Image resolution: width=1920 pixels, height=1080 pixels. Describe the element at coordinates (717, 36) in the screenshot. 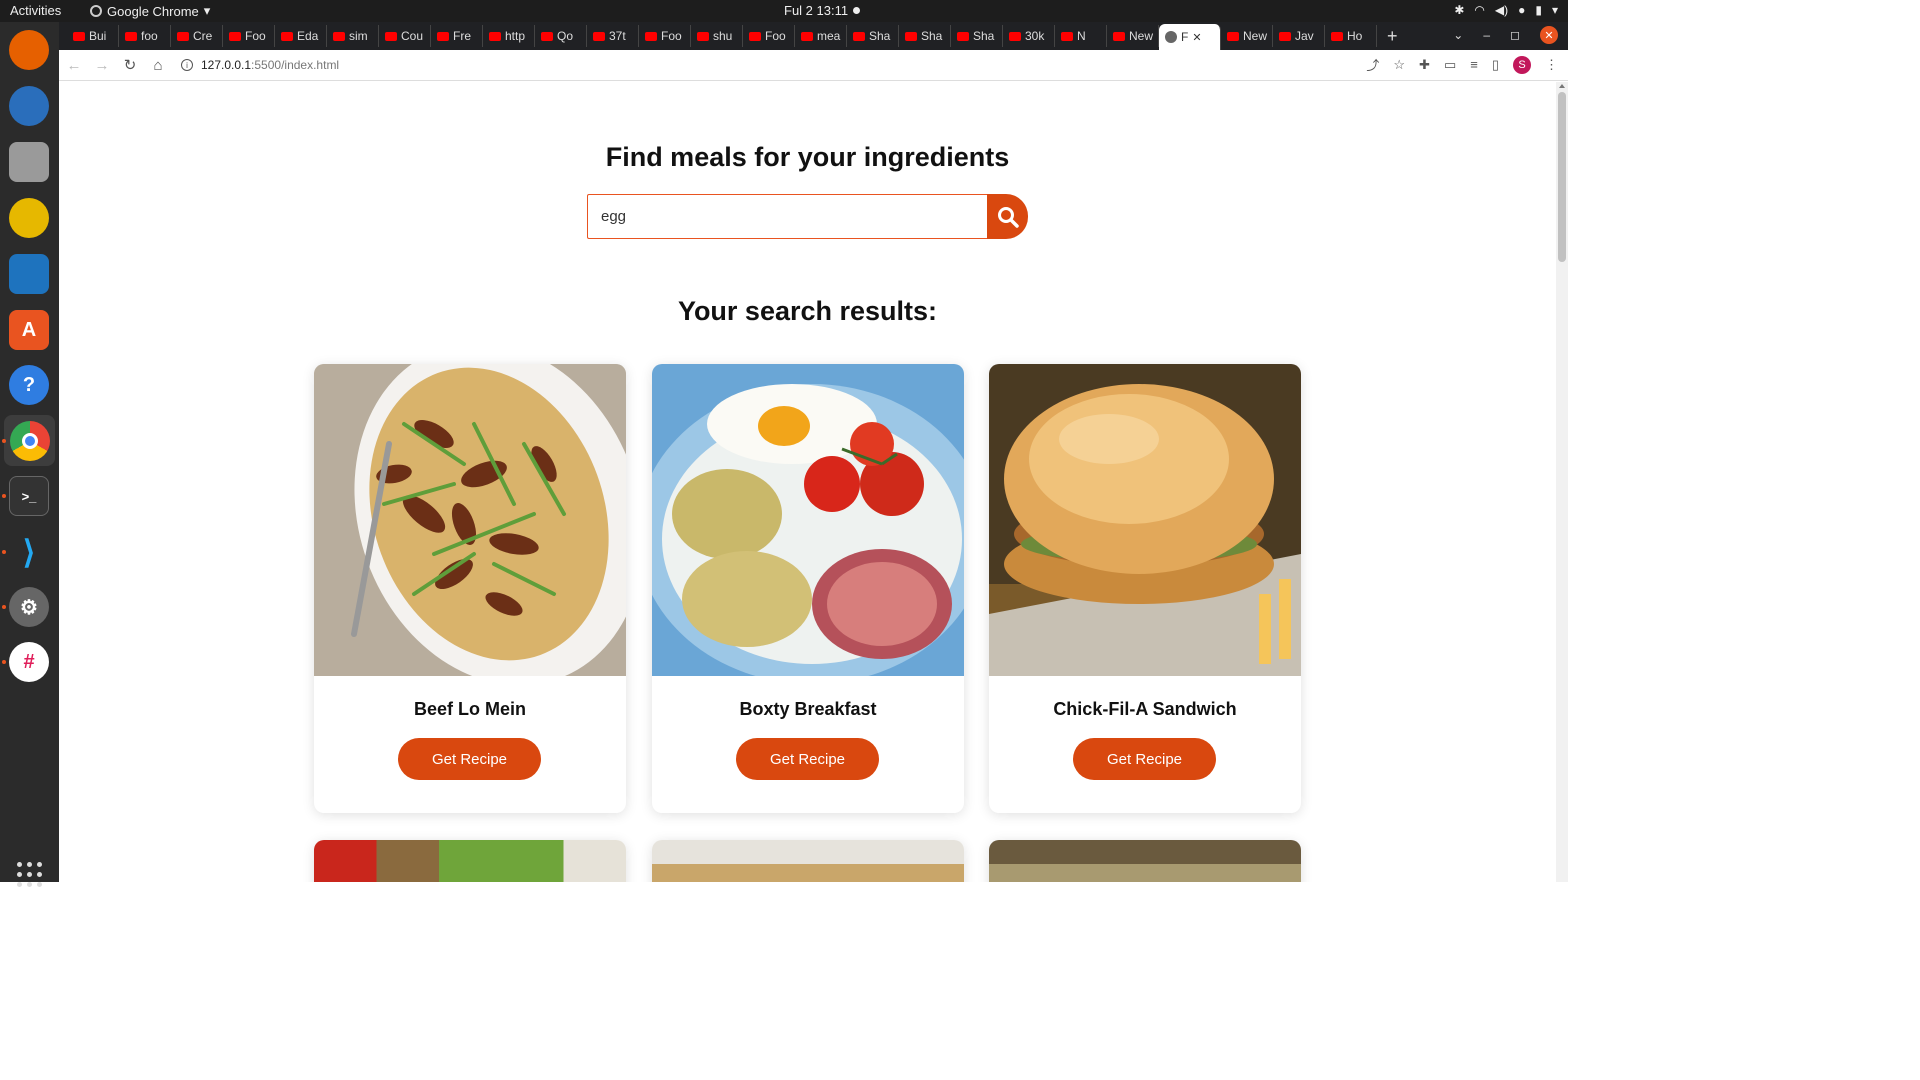

I see `browser-tab: shu` at that location.